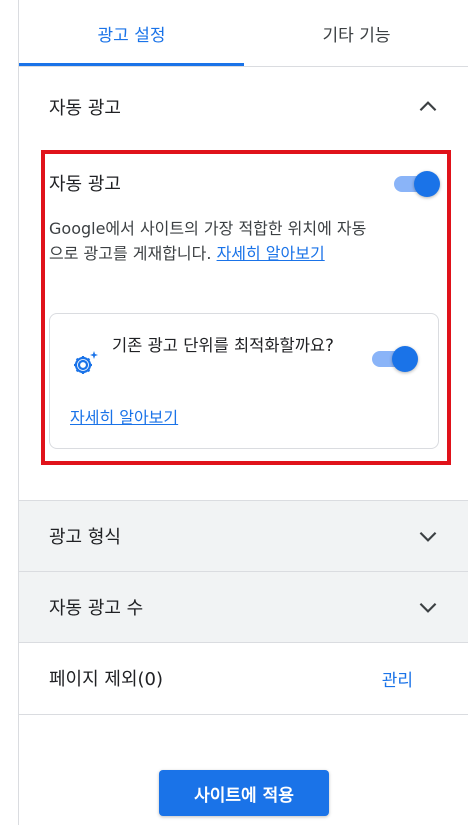 This screenshot has height=825, width=468. I want to click on page-exclusions-title: 페이지 제외(0), so click(106, 679).